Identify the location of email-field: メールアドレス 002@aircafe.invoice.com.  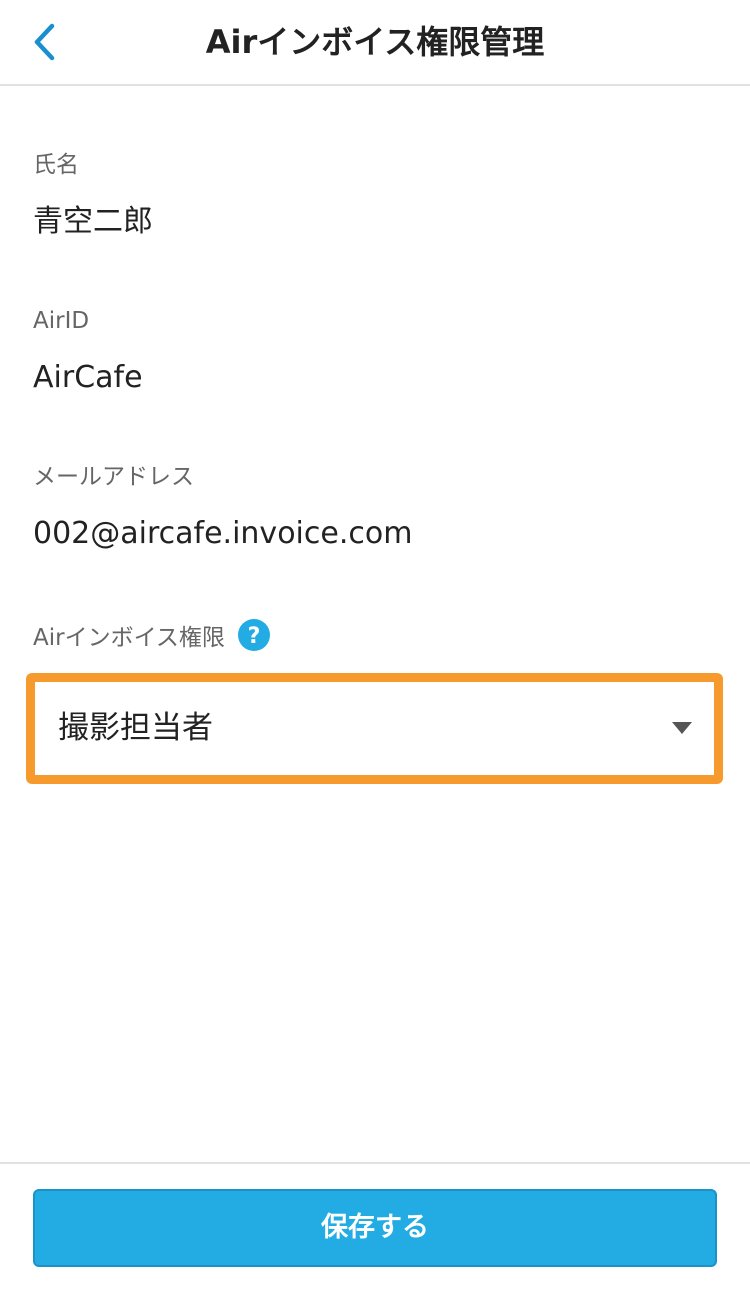
(378, 508).